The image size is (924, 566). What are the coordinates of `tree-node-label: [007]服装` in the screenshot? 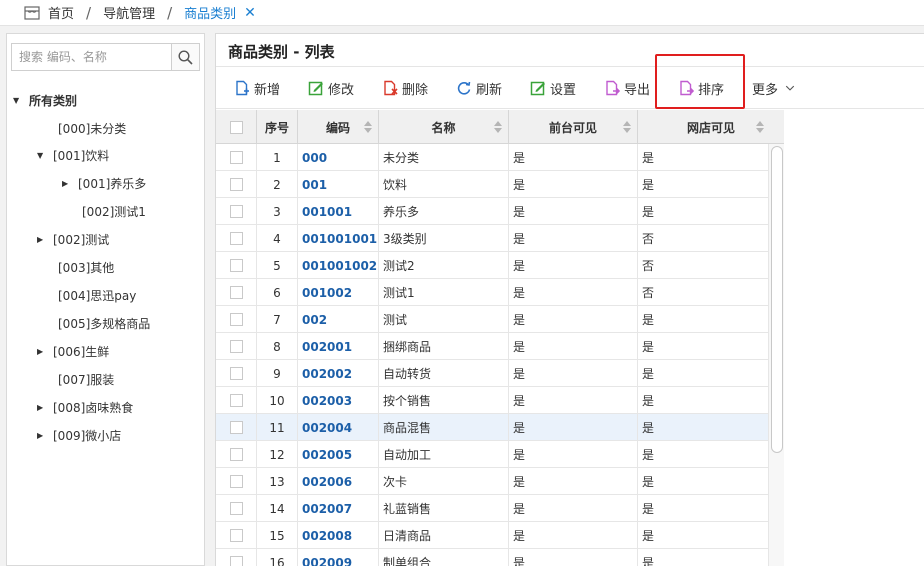 It's located at (86, 379).